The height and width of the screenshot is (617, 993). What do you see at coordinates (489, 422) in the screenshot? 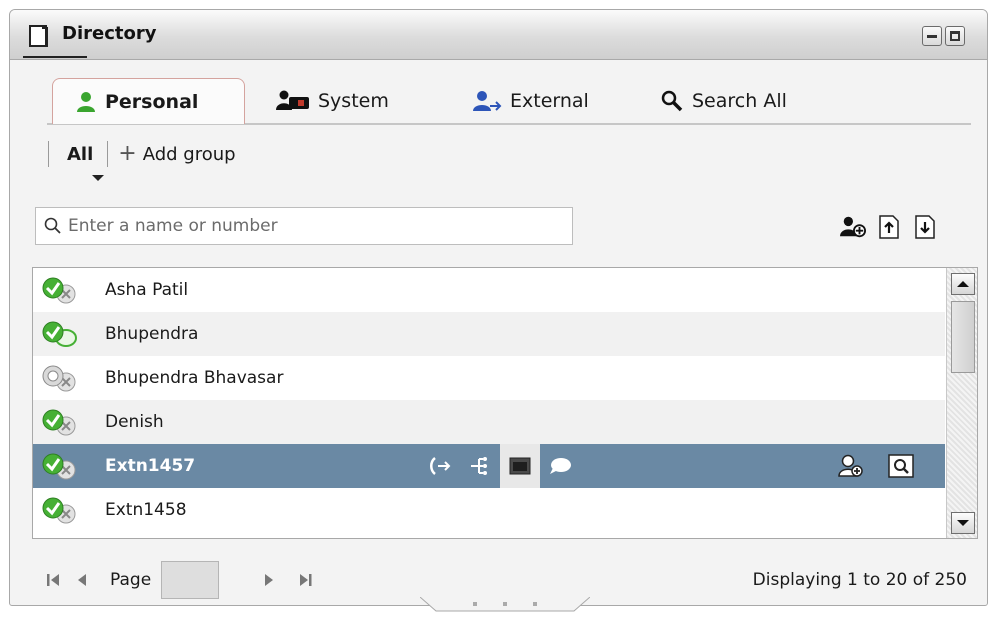
I see `list-item: Denish` at bounding box center [489, 422].